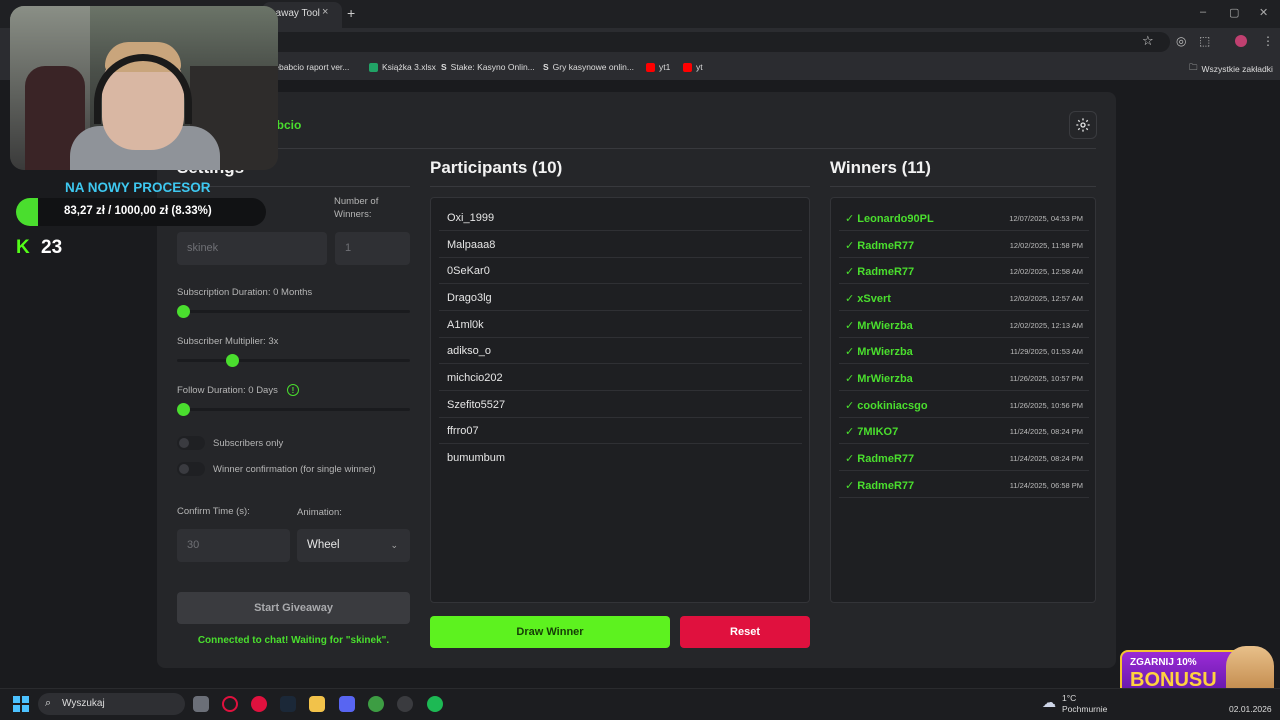 This screenshot has height=720, width=1280. I want to click on winner-row: ✓ 7MIKO7 11/24/2025, 08:24 PM, so click(964, 431).